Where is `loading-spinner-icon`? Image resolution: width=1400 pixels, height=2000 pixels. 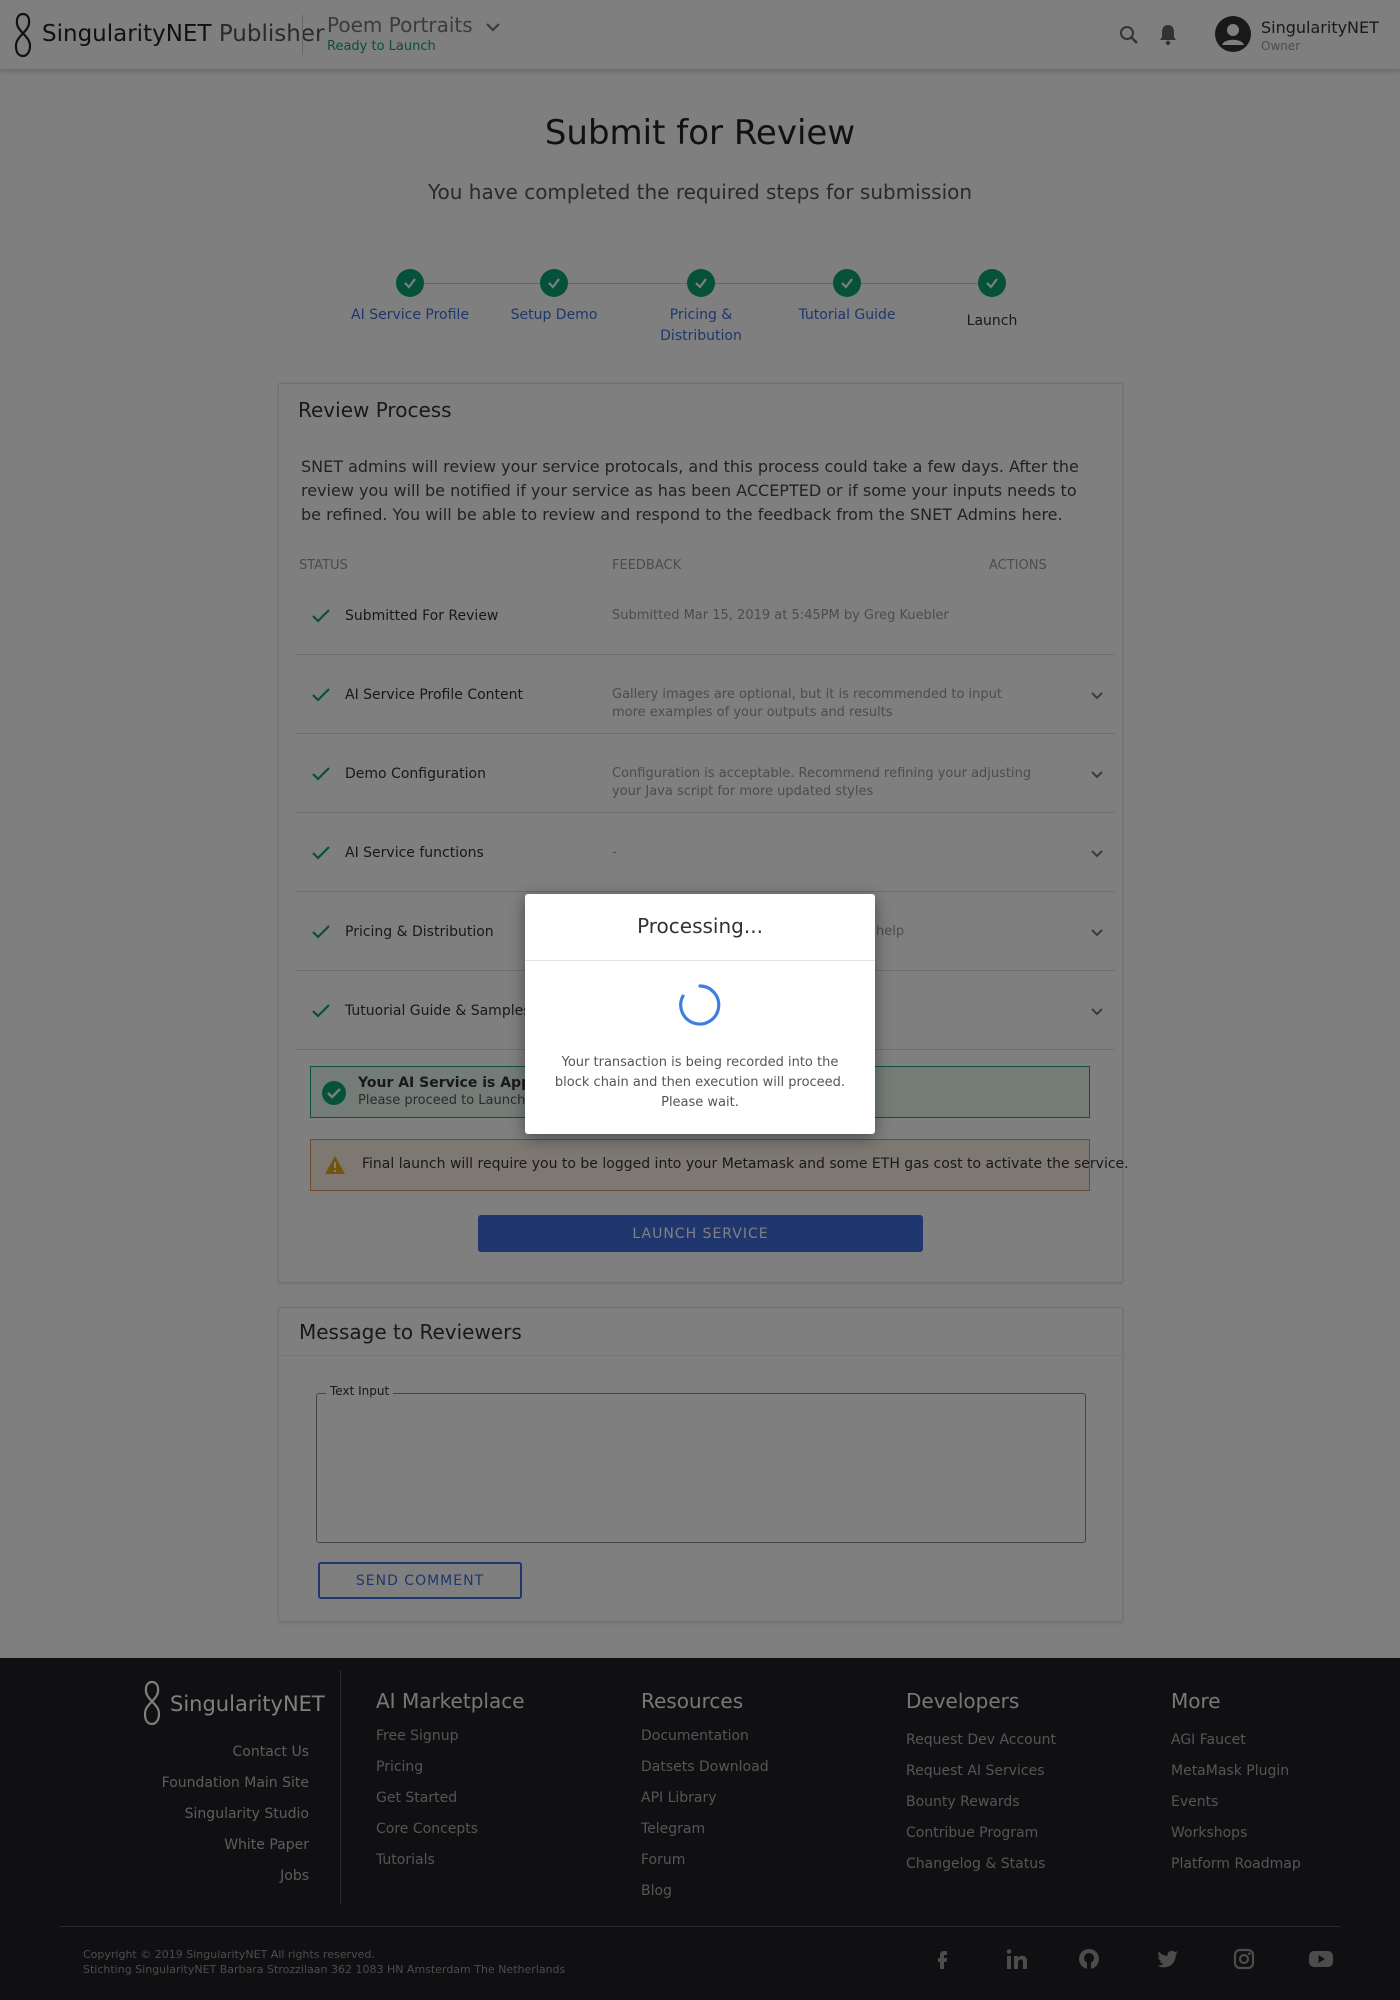 loading-spinner-icon is located at coordinates (700, 1005).